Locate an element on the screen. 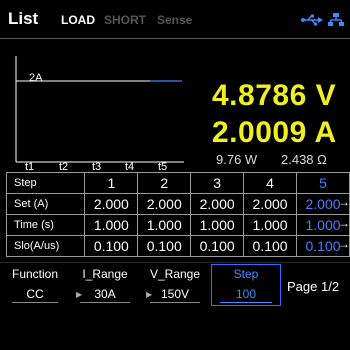 This screenshot has width=350, height=350. function-softkey: Function CC is located at coordinates (35, 286).